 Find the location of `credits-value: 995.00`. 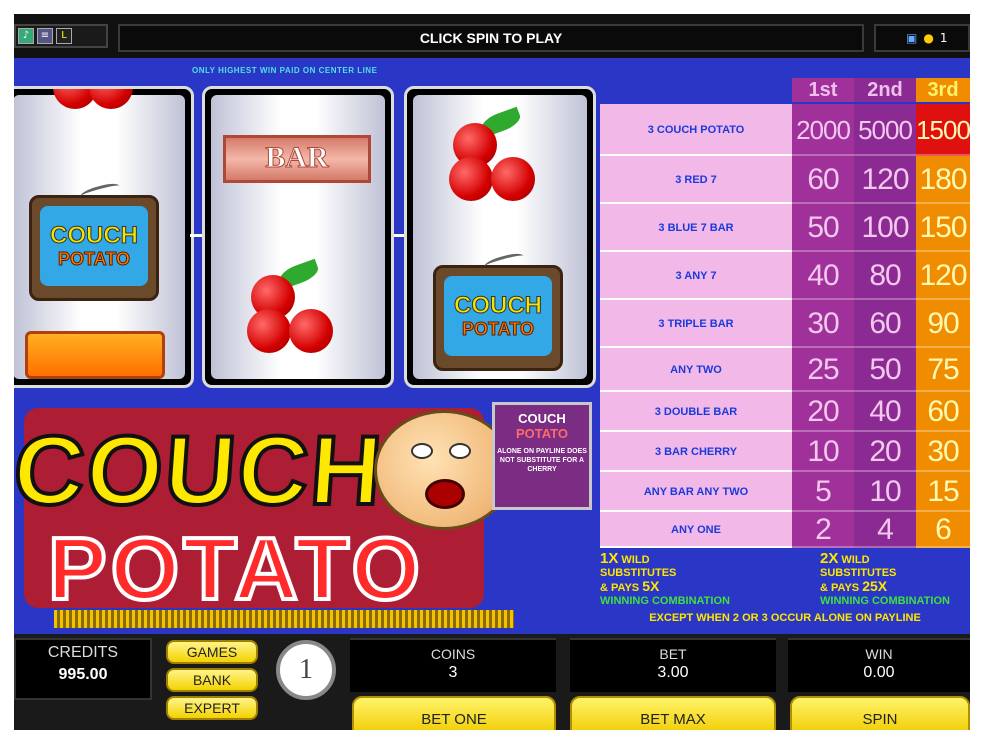

credits-value: 995.00 is located at coordinates (83, 674).